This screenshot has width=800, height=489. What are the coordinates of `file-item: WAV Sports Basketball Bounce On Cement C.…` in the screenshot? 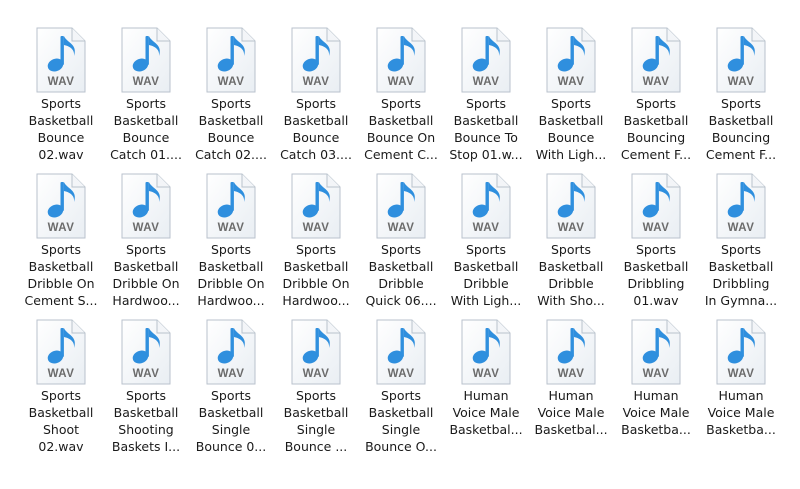 It's located at (401, 98).